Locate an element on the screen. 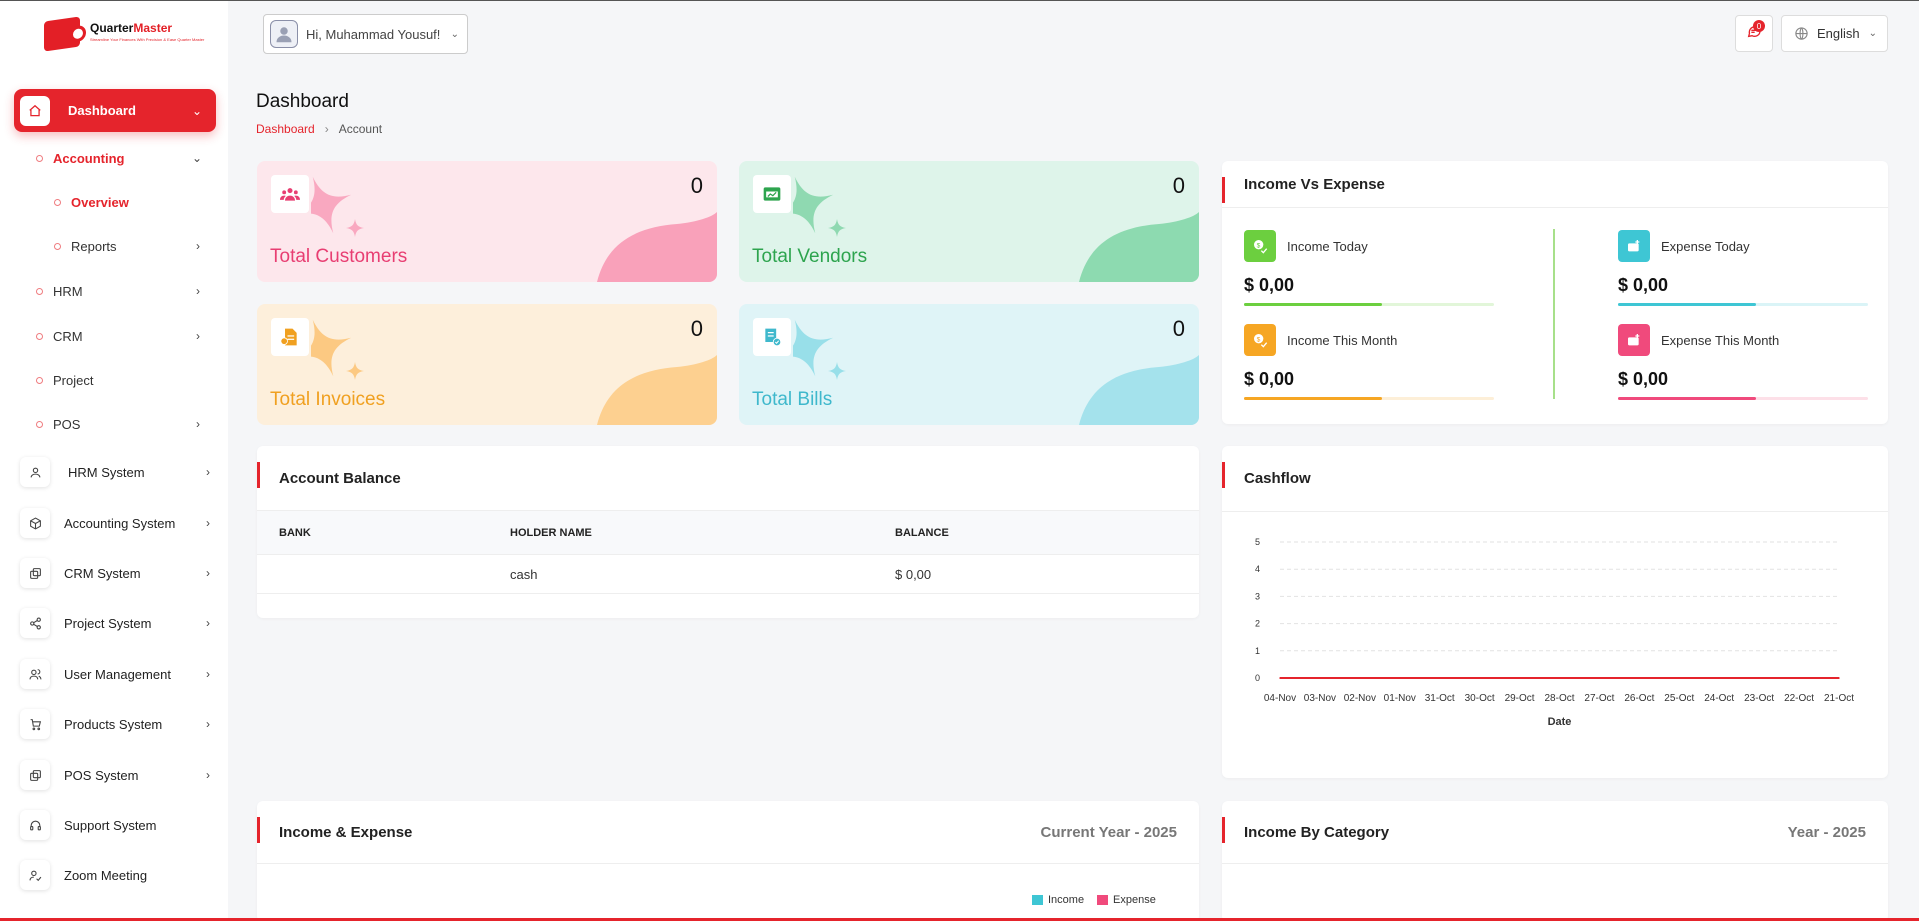 This screenshot has width=1919, height=921. cell-balance: $ 0,00 is located at coordinates (913, 574).